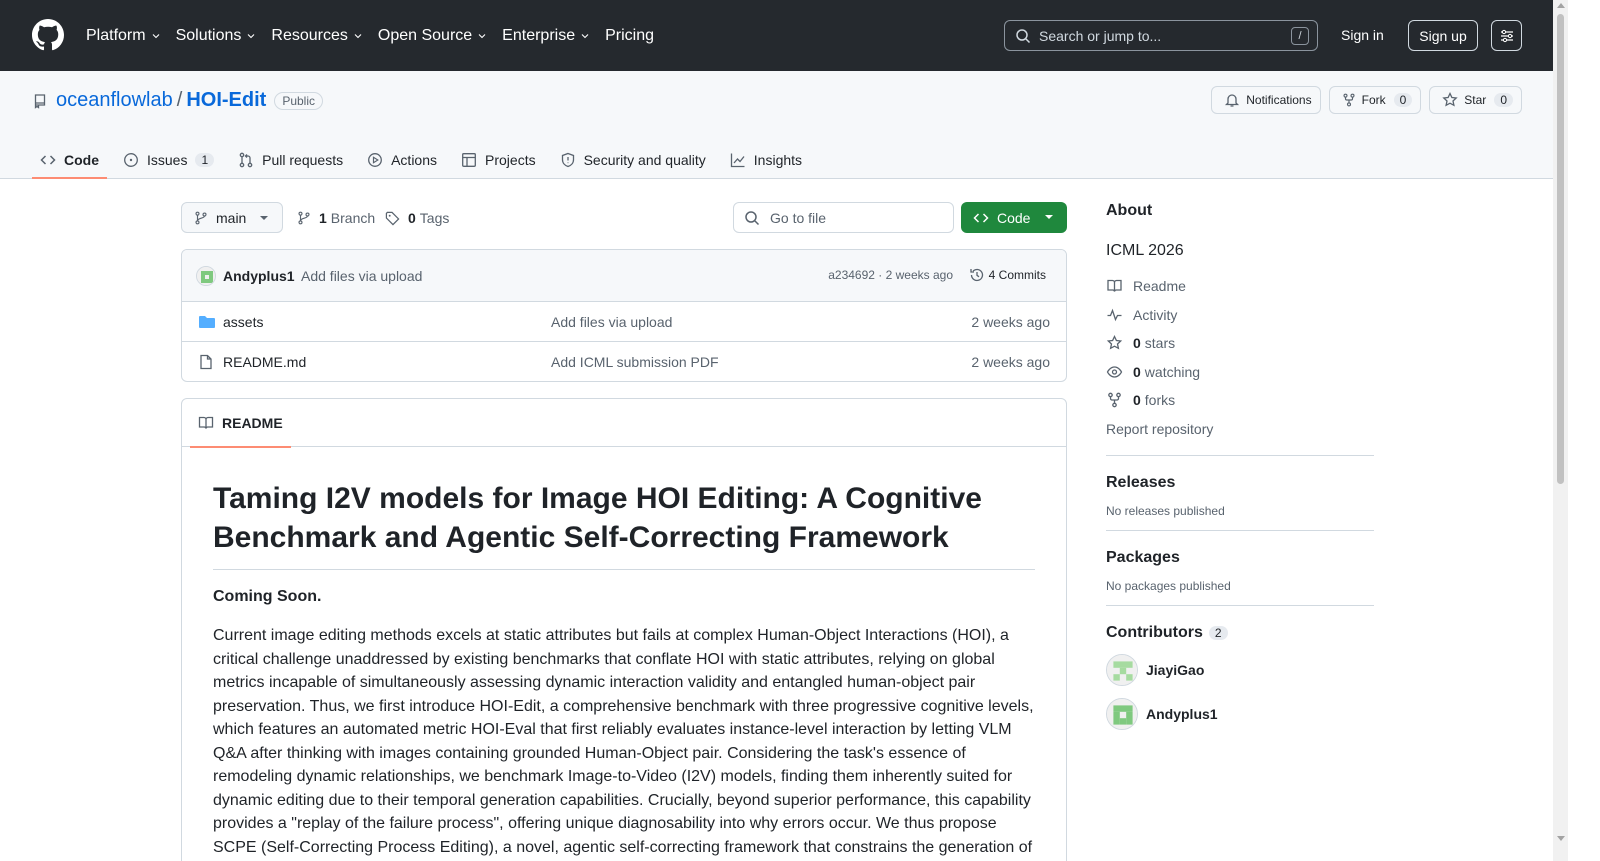 The width and height of the screenshot is (1600, 861). Describe the element at coordinates (264, 362) in the screenshot. I see `file-name: README.md` at that location.